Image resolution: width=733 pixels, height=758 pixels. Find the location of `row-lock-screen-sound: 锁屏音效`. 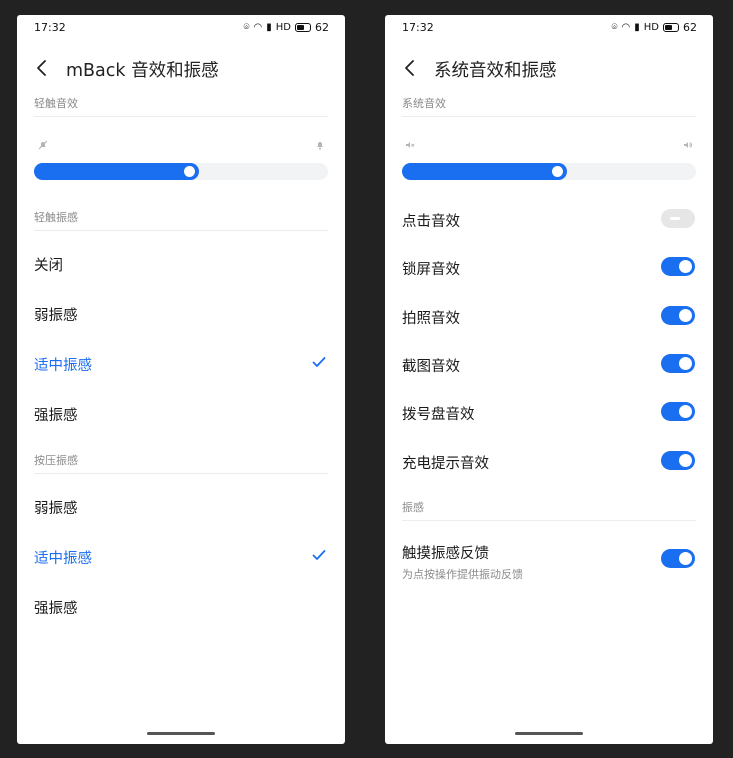

row-lock-screen-sound: 锁屏音效 is located at coordinates (549, 268).